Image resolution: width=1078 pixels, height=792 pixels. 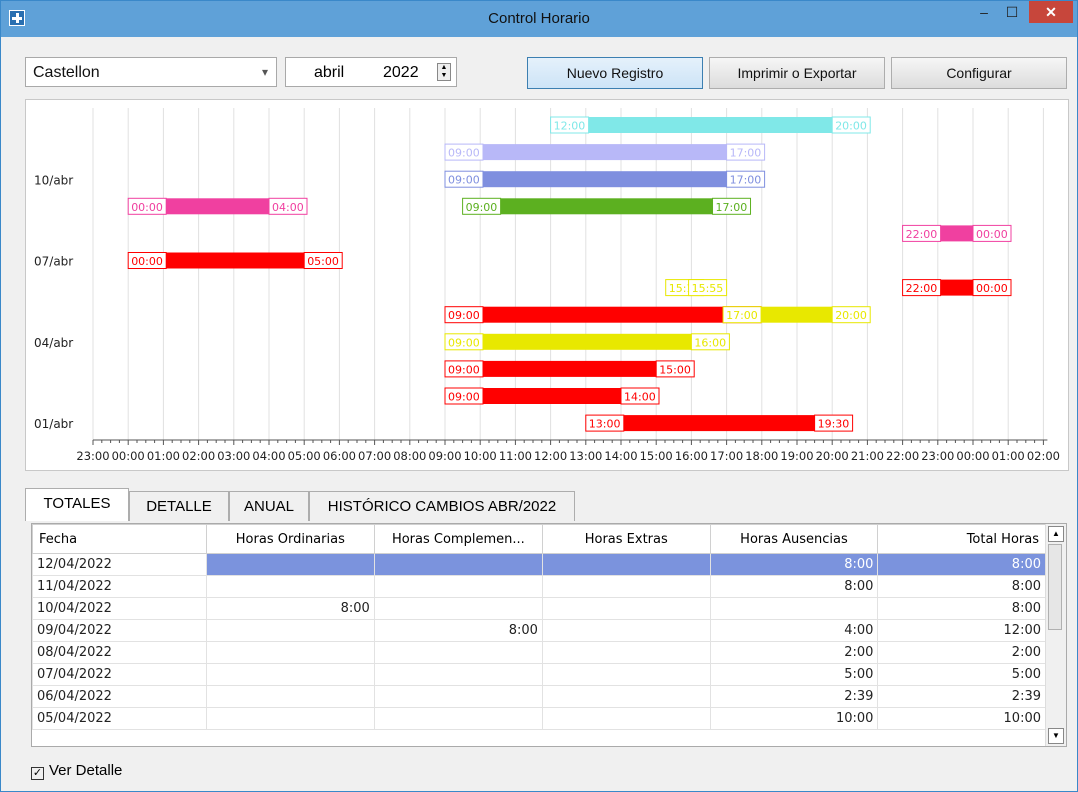 What do you see at coordinates (1055, 635) in the screenshot?
I see `vertical-scrollbar: ▲ ▼` at bounding box center [1055, 635].